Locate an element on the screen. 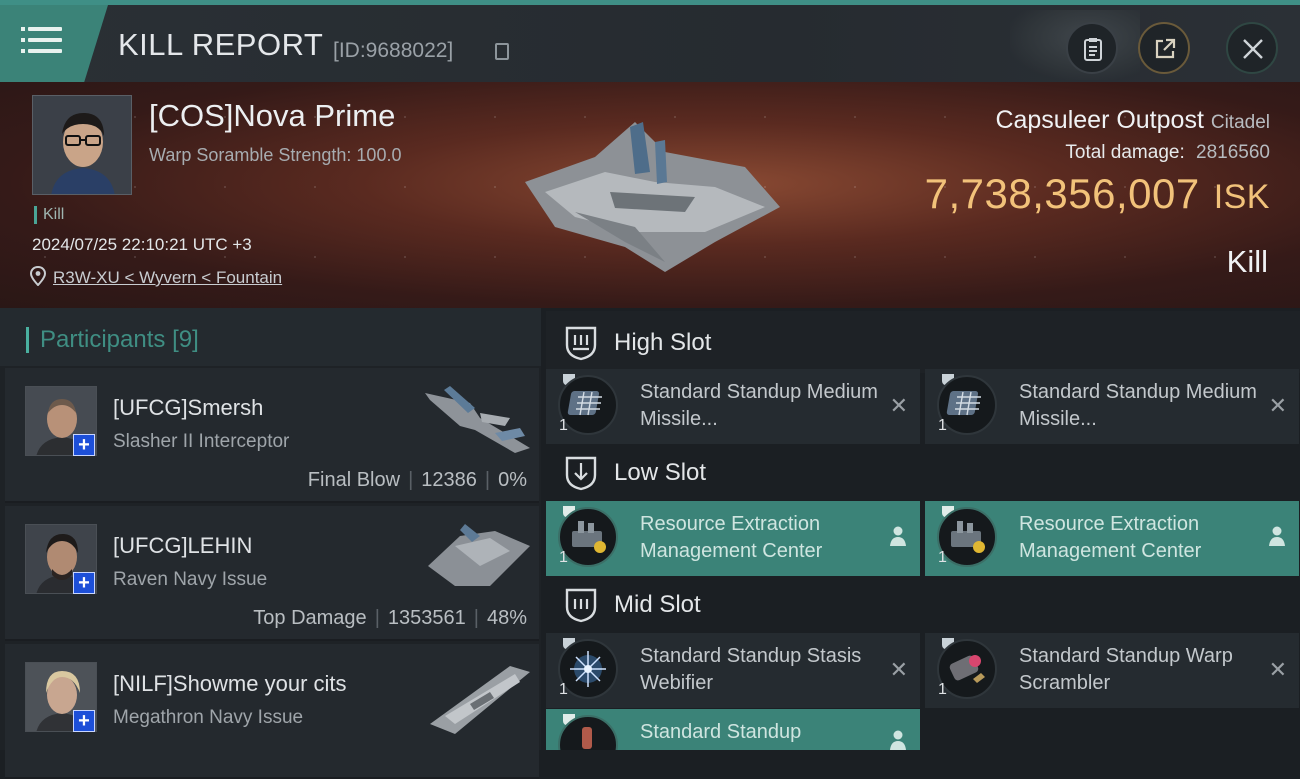 This screenshot has width=1300, height=779. location-link: R3W-XU < Wyvern < Fountain is located at coordinates (167, 278).